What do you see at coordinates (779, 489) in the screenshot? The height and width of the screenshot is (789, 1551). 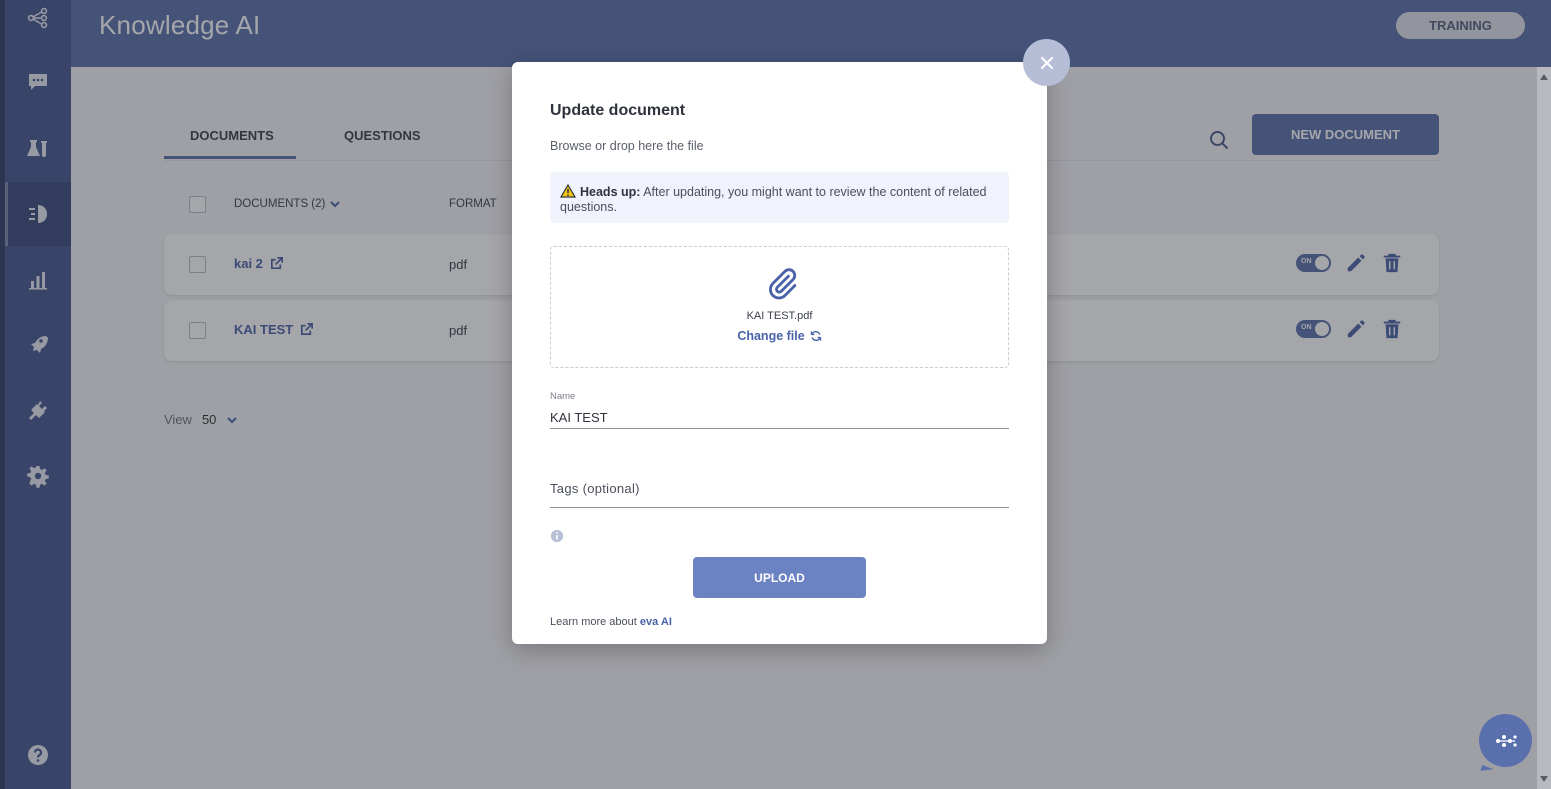 I see `tags-input` at bounding box center [779, 489].